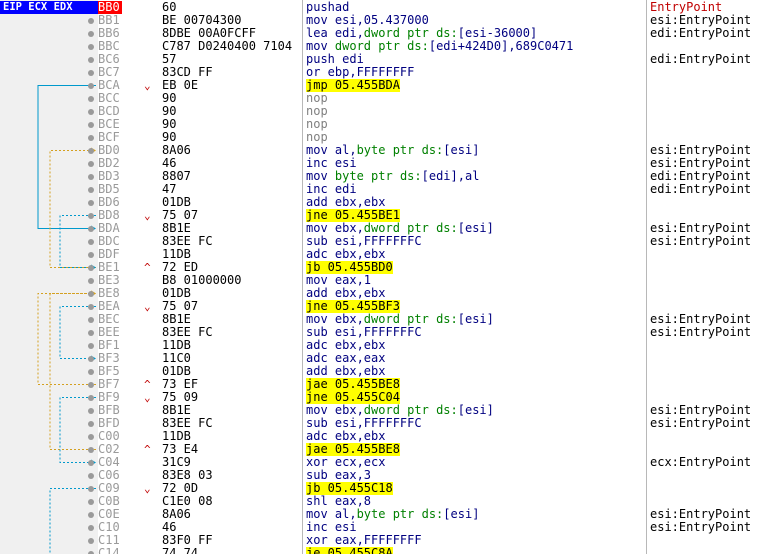 Image resolution: width=775 pixels, height=554 pixels. I want to click on instruction-text: pushad, so click(328, 7).